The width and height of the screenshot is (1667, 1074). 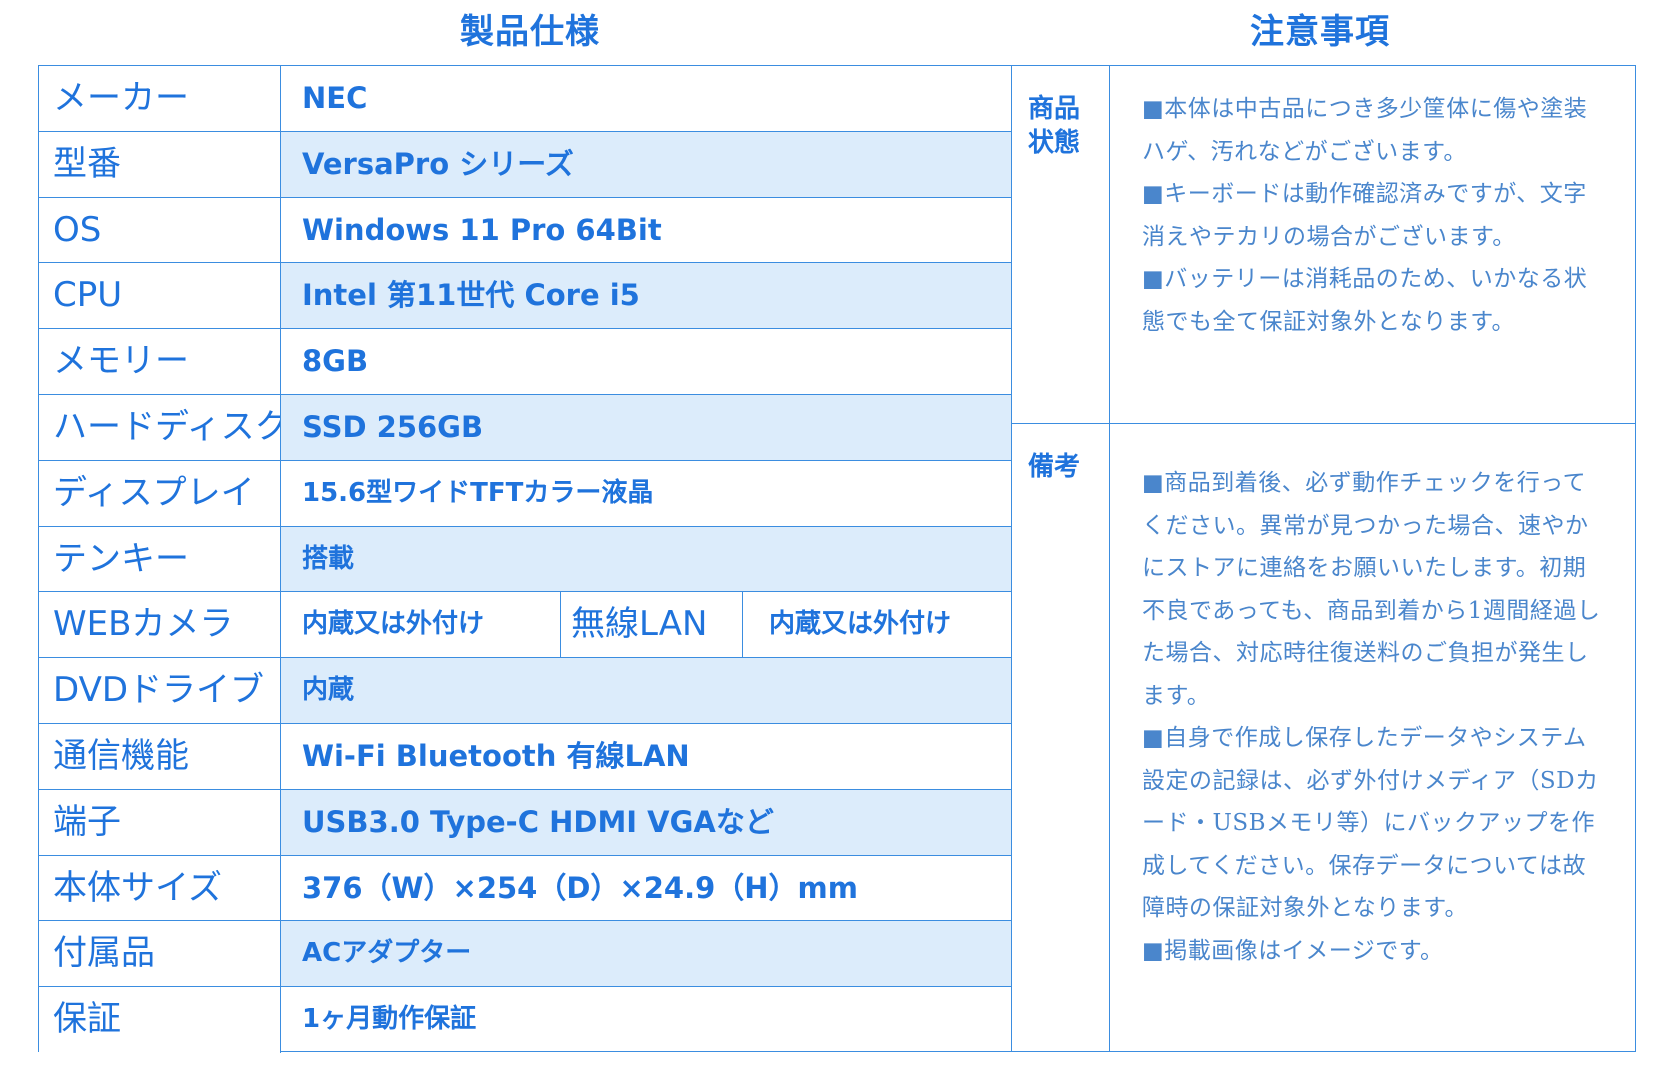 What do you see at coordinates (1365, 300) in the screenshot?
I see `note-paragraph: ■バッテリーは消耗品のため、いかなる状態でも全て保証対象外となります。` at bounding box center [1365, 300].